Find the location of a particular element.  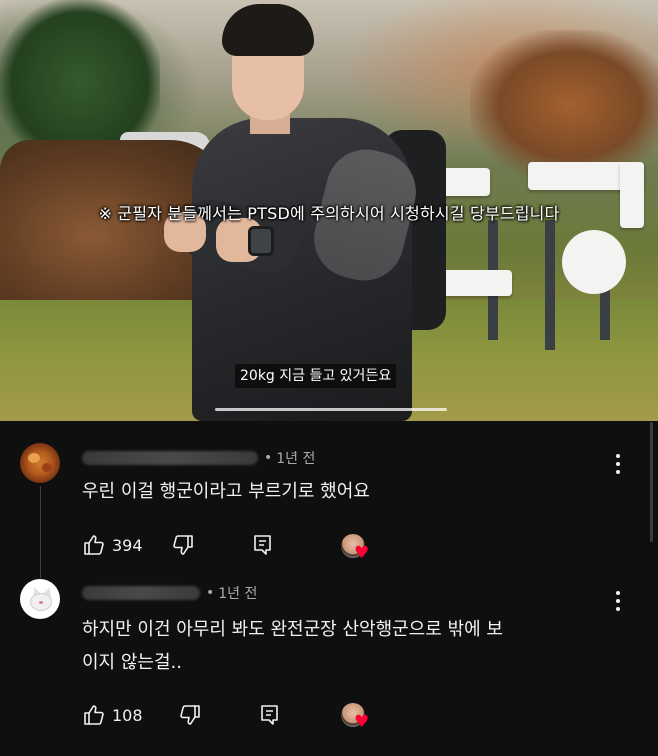

video-notice-text: ※ 군필자 분들께서는 PTSD에 주의하시어 시청하시길 당부드립니다 is located at coordinates (329, 213).